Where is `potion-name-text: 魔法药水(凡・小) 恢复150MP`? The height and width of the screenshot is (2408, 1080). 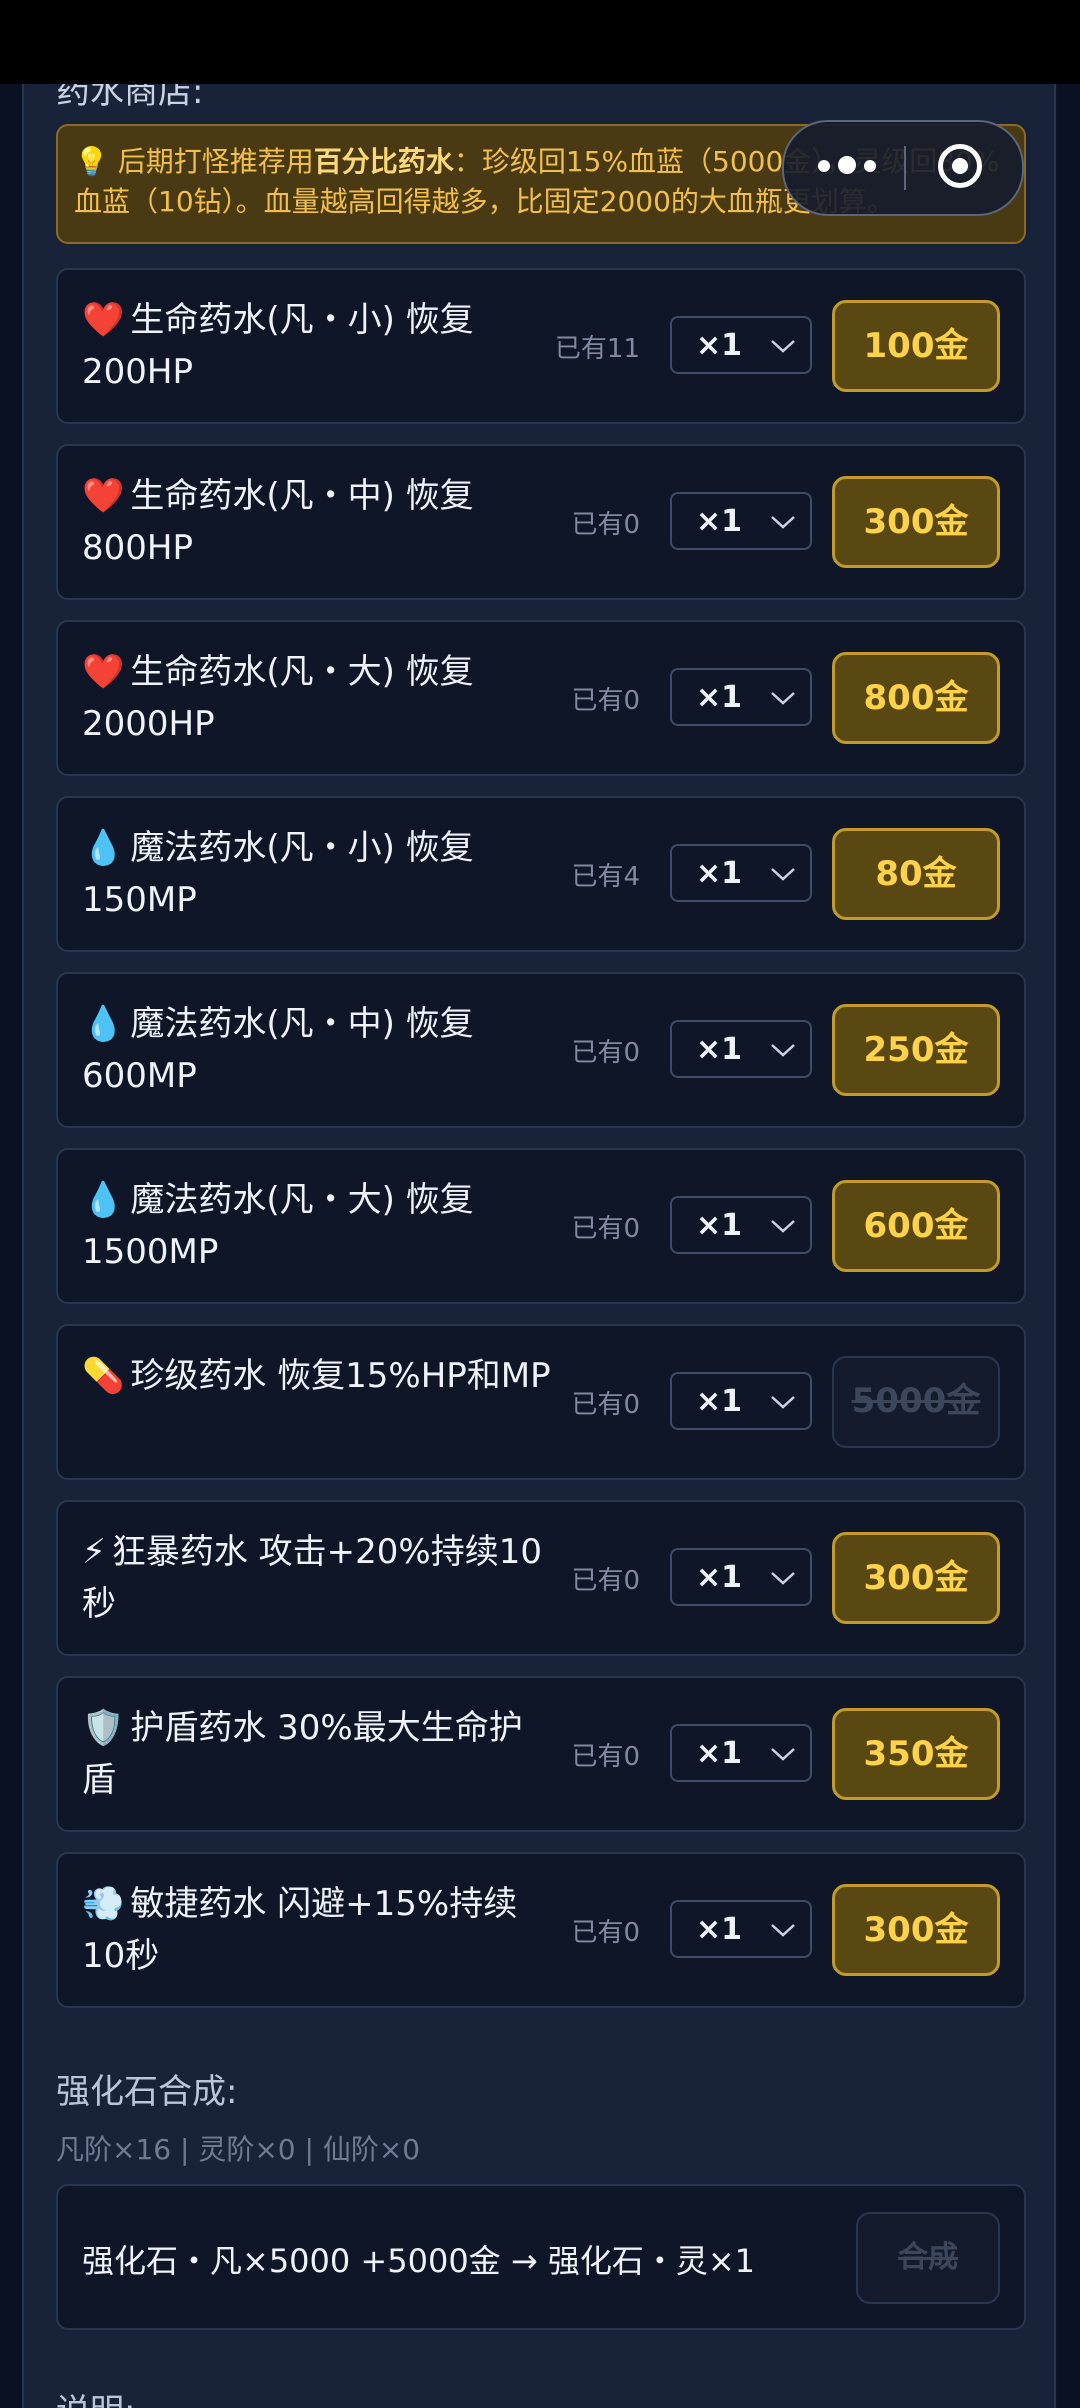
potion-name-text: 魔法药水(凡・小) 恢复150MP is located at coordinates (278, 874).